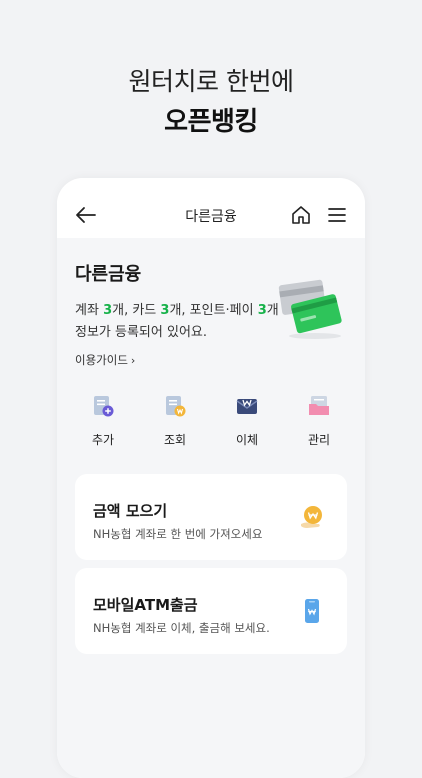 Image resolution: width=422 pixels, height=778 pixels. What do you see at coordinates (312, 611) in the screenshot?
I see `mobile-phone-icon` at bounding box center [312, 611].